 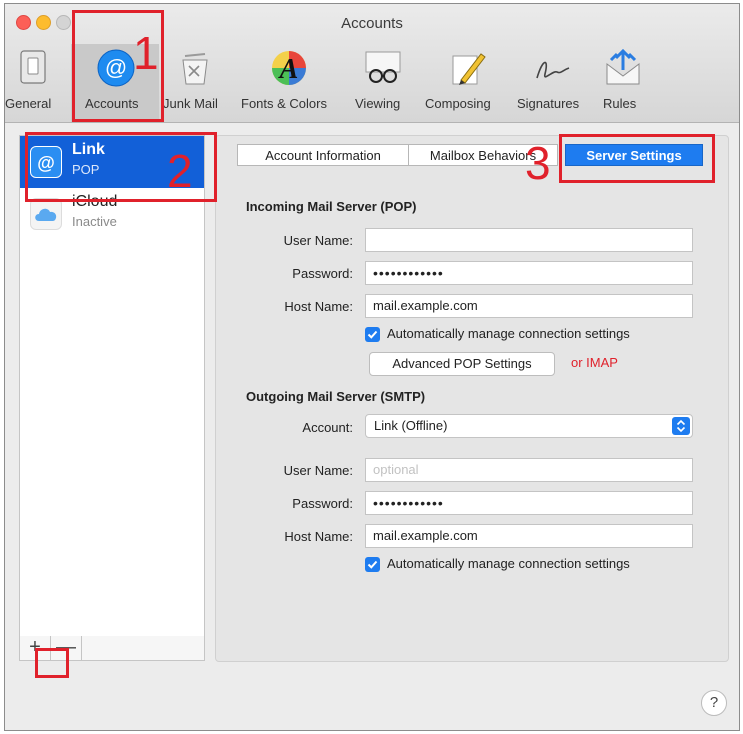 I want to click on incoming-password-field: ••••••••••••, so click(x=529, y=273).